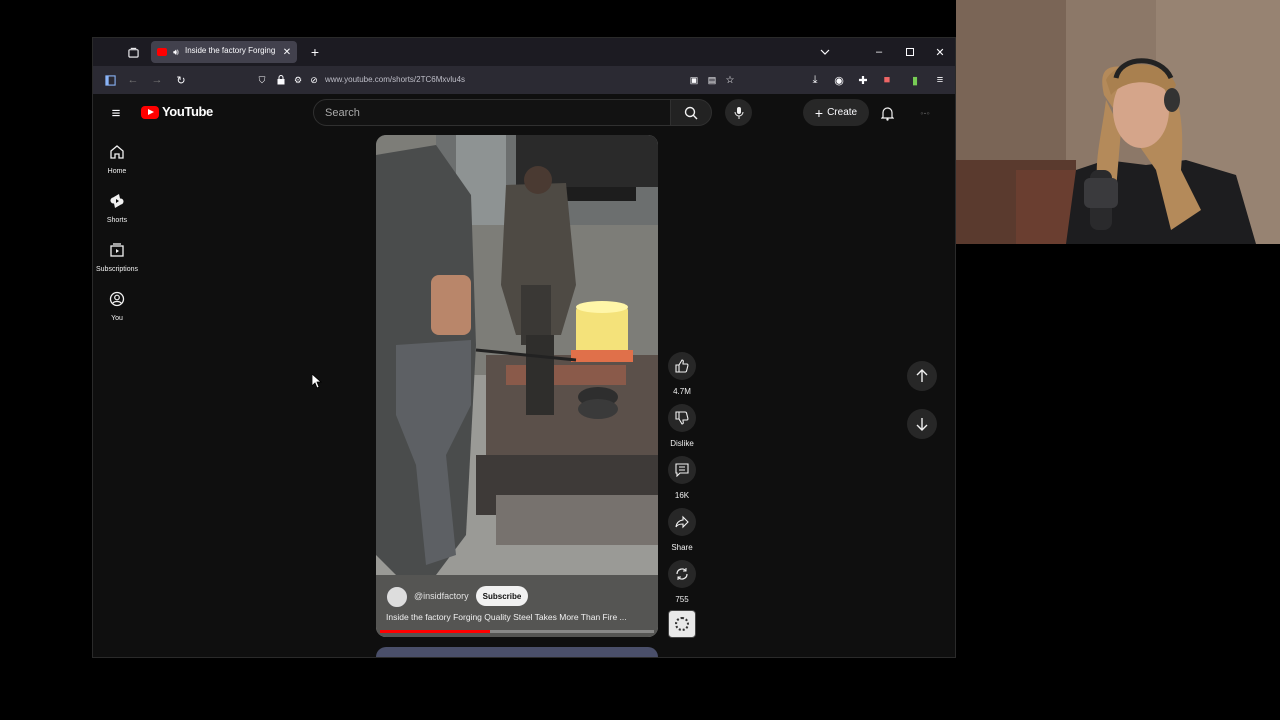 This screenshot has width=1280, height=720. What do you see at coordinates (117, 162) in the screenshot?
I see `sidebar-item-home: Home` at bounding box center [117, 162].